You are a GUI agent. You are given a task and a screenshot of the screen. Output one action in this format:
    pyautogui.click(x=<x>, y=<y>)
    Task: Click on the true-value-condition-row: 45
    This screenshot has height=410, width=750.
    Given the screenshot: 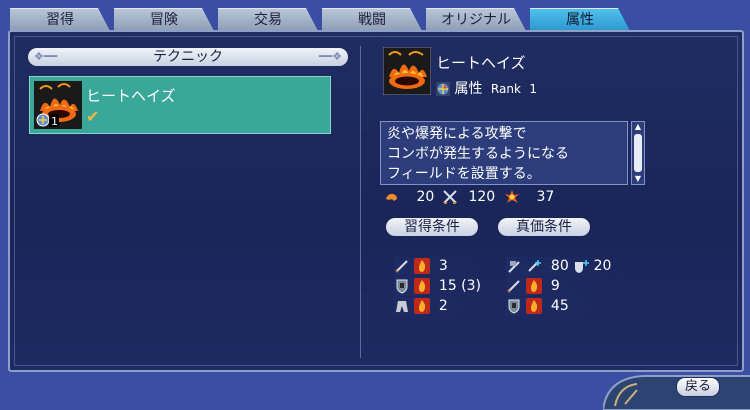 What is the action you would take?
    pyautogui.click(x=567, y=306)
    